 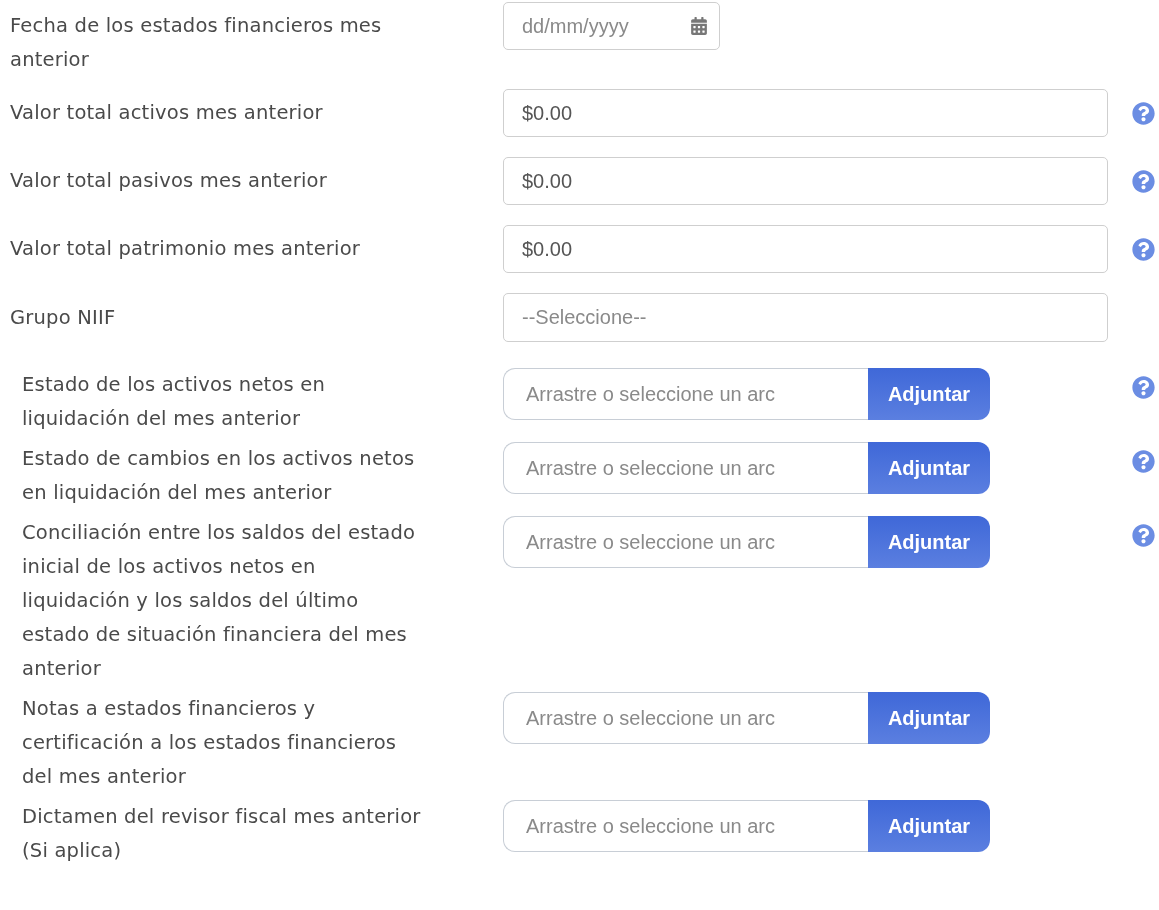 I want to click on field-label: Estado de cambios en los activos netos en liquidación del mes anterior, so click(x=218, y=476).